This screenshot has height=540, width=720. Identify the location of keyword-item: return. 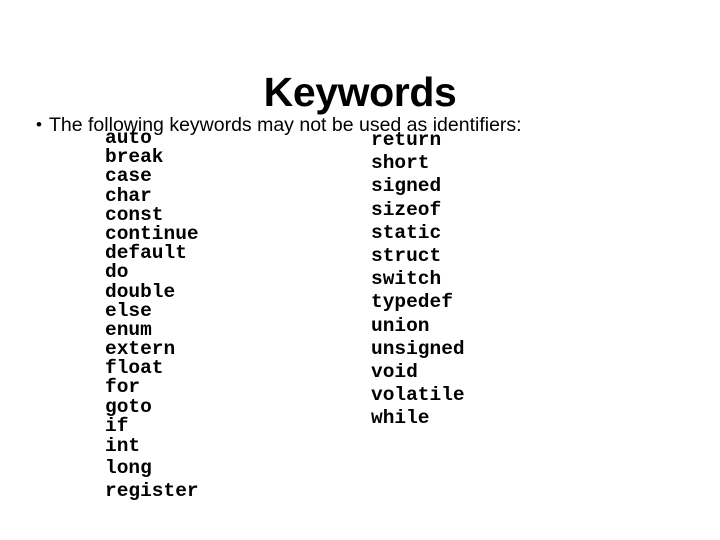
(406, 140).